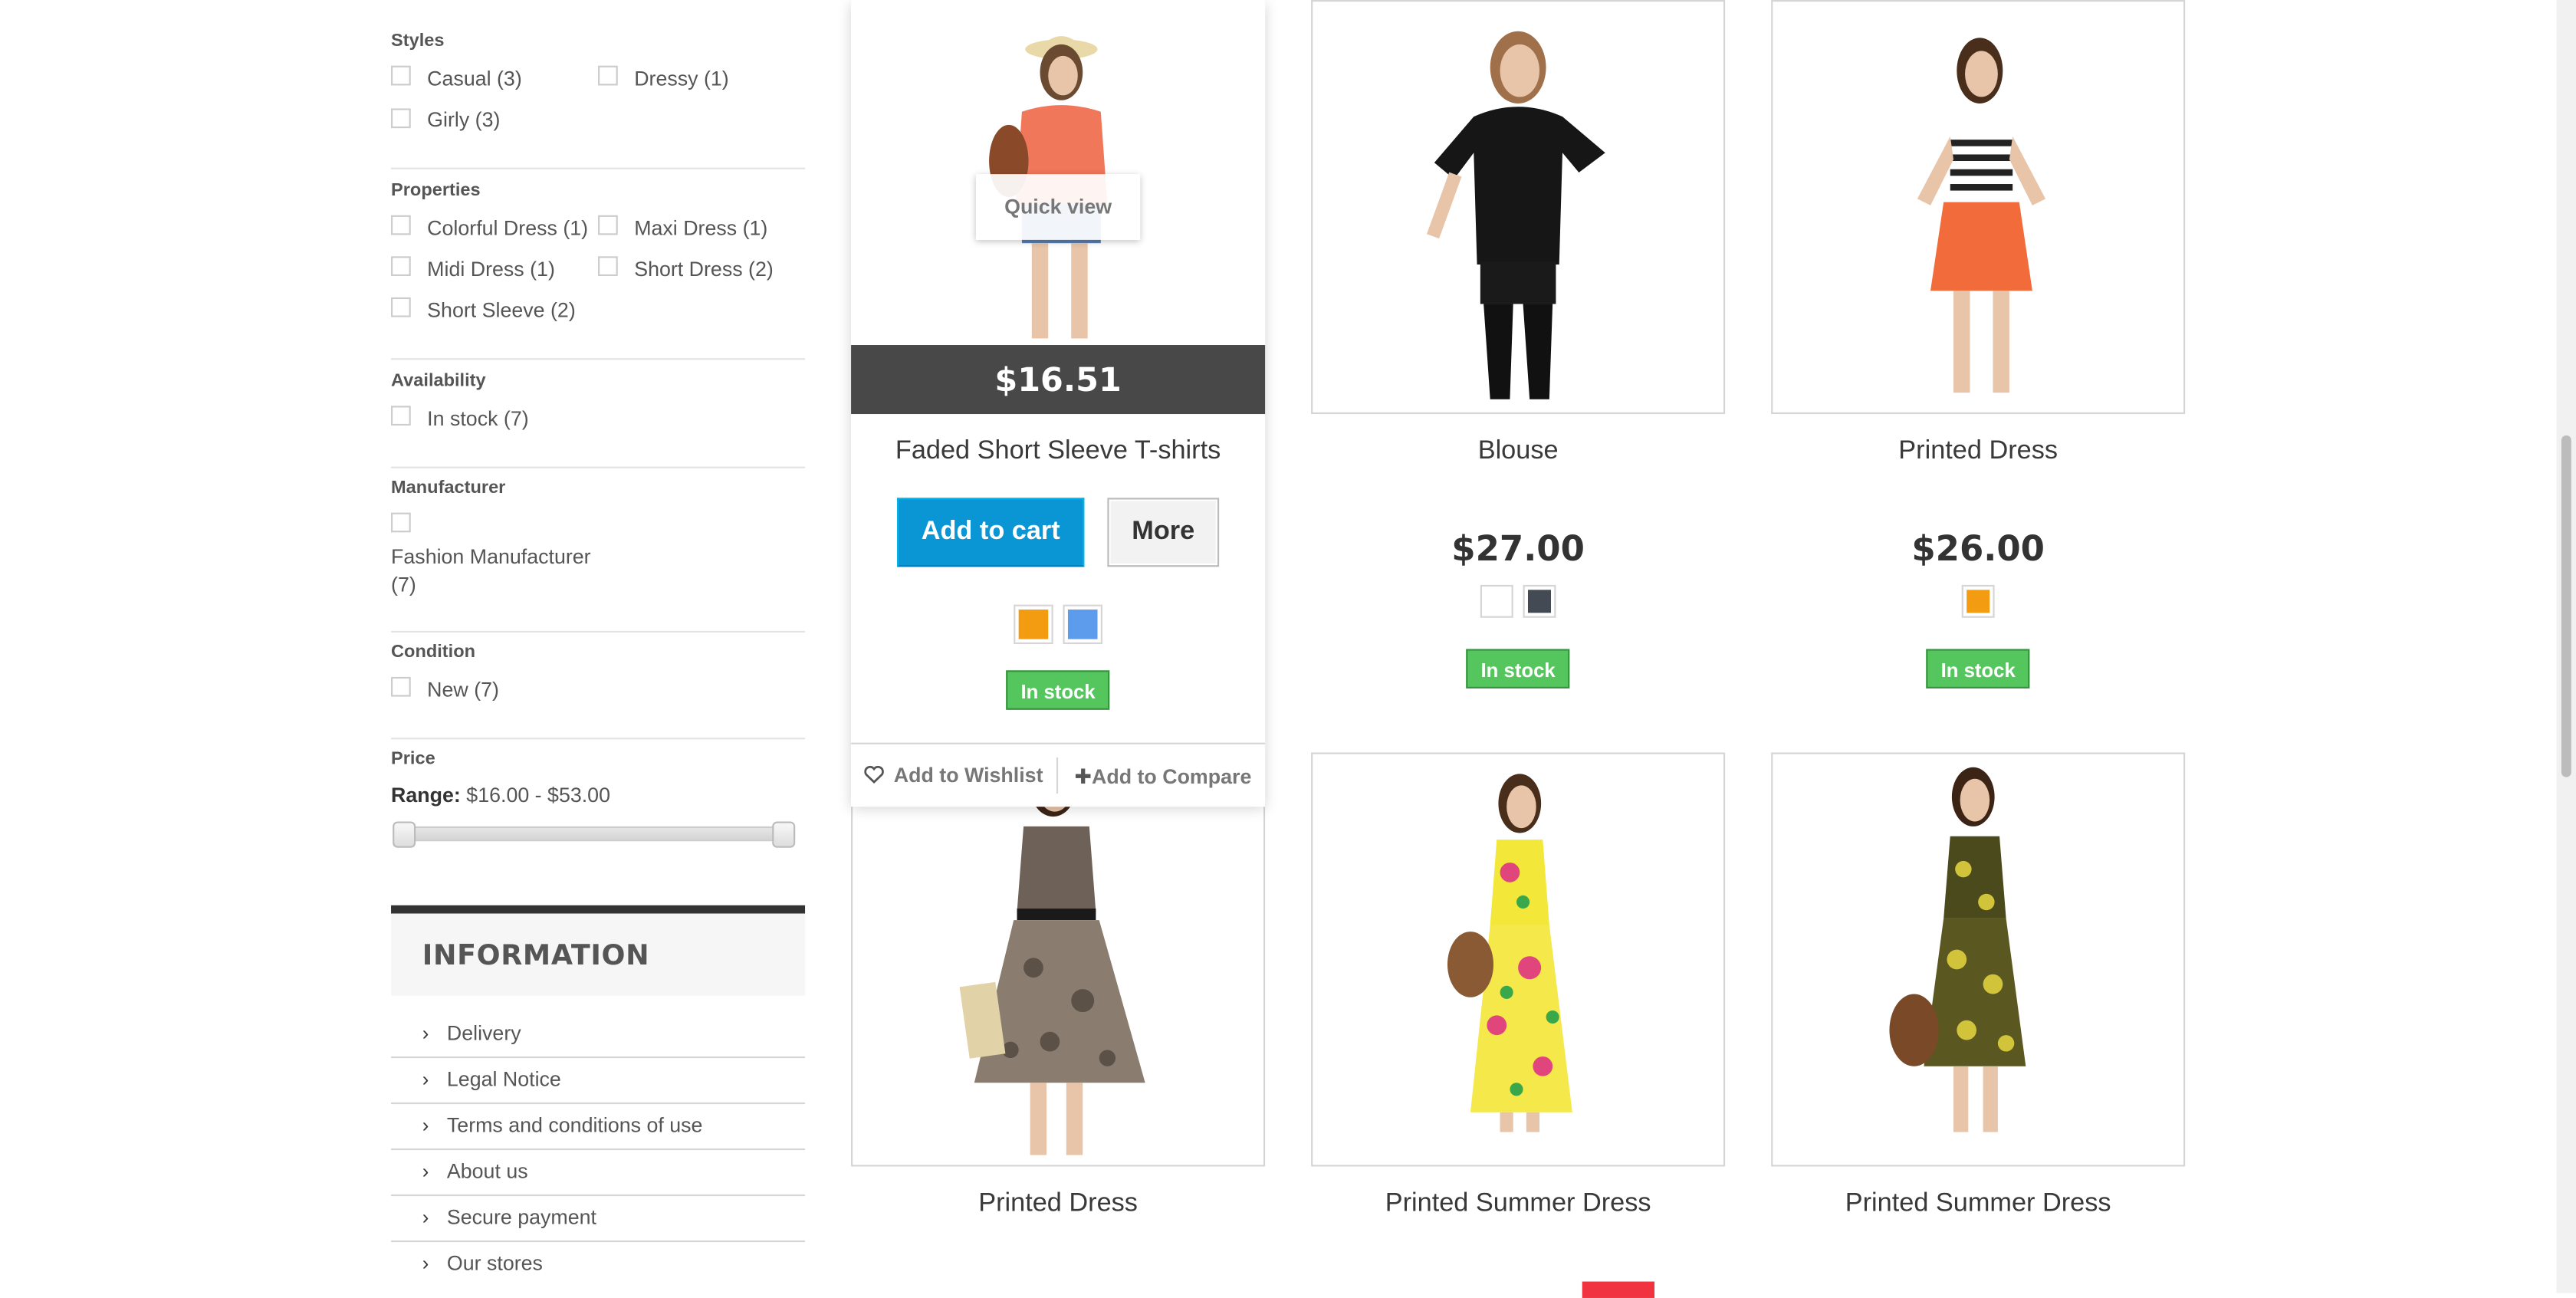 This screenshot has height=1298, width=2576. I want to click on color-swatch-blue, so click(1083, 624).